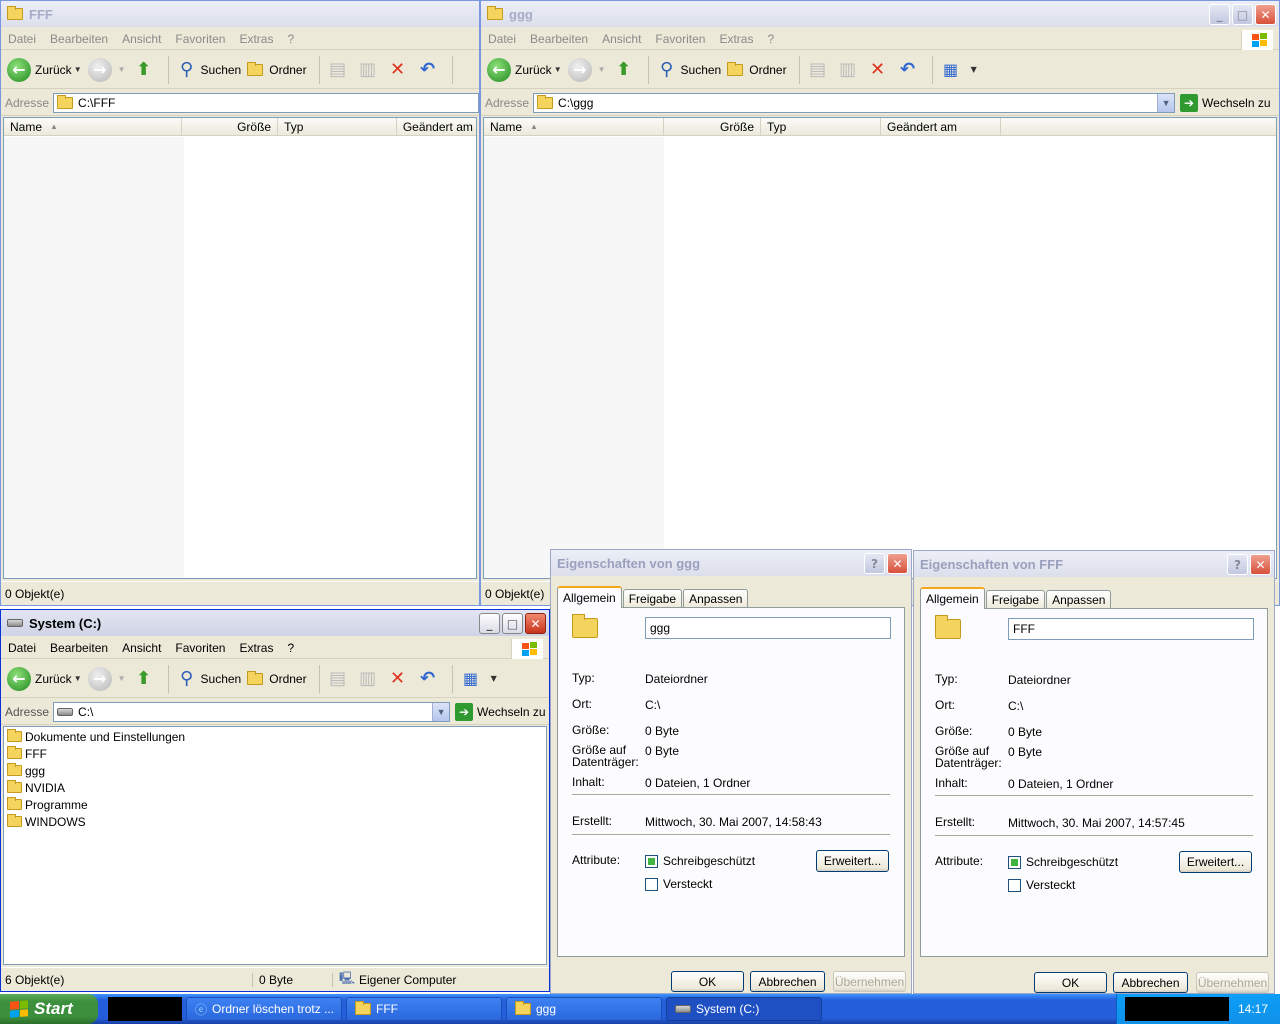 This screenshot has height=1024, width=1280. Describe the element at coordinates (275, 787) in the screenshot. I see `list-item: NVIDIA` at that location.